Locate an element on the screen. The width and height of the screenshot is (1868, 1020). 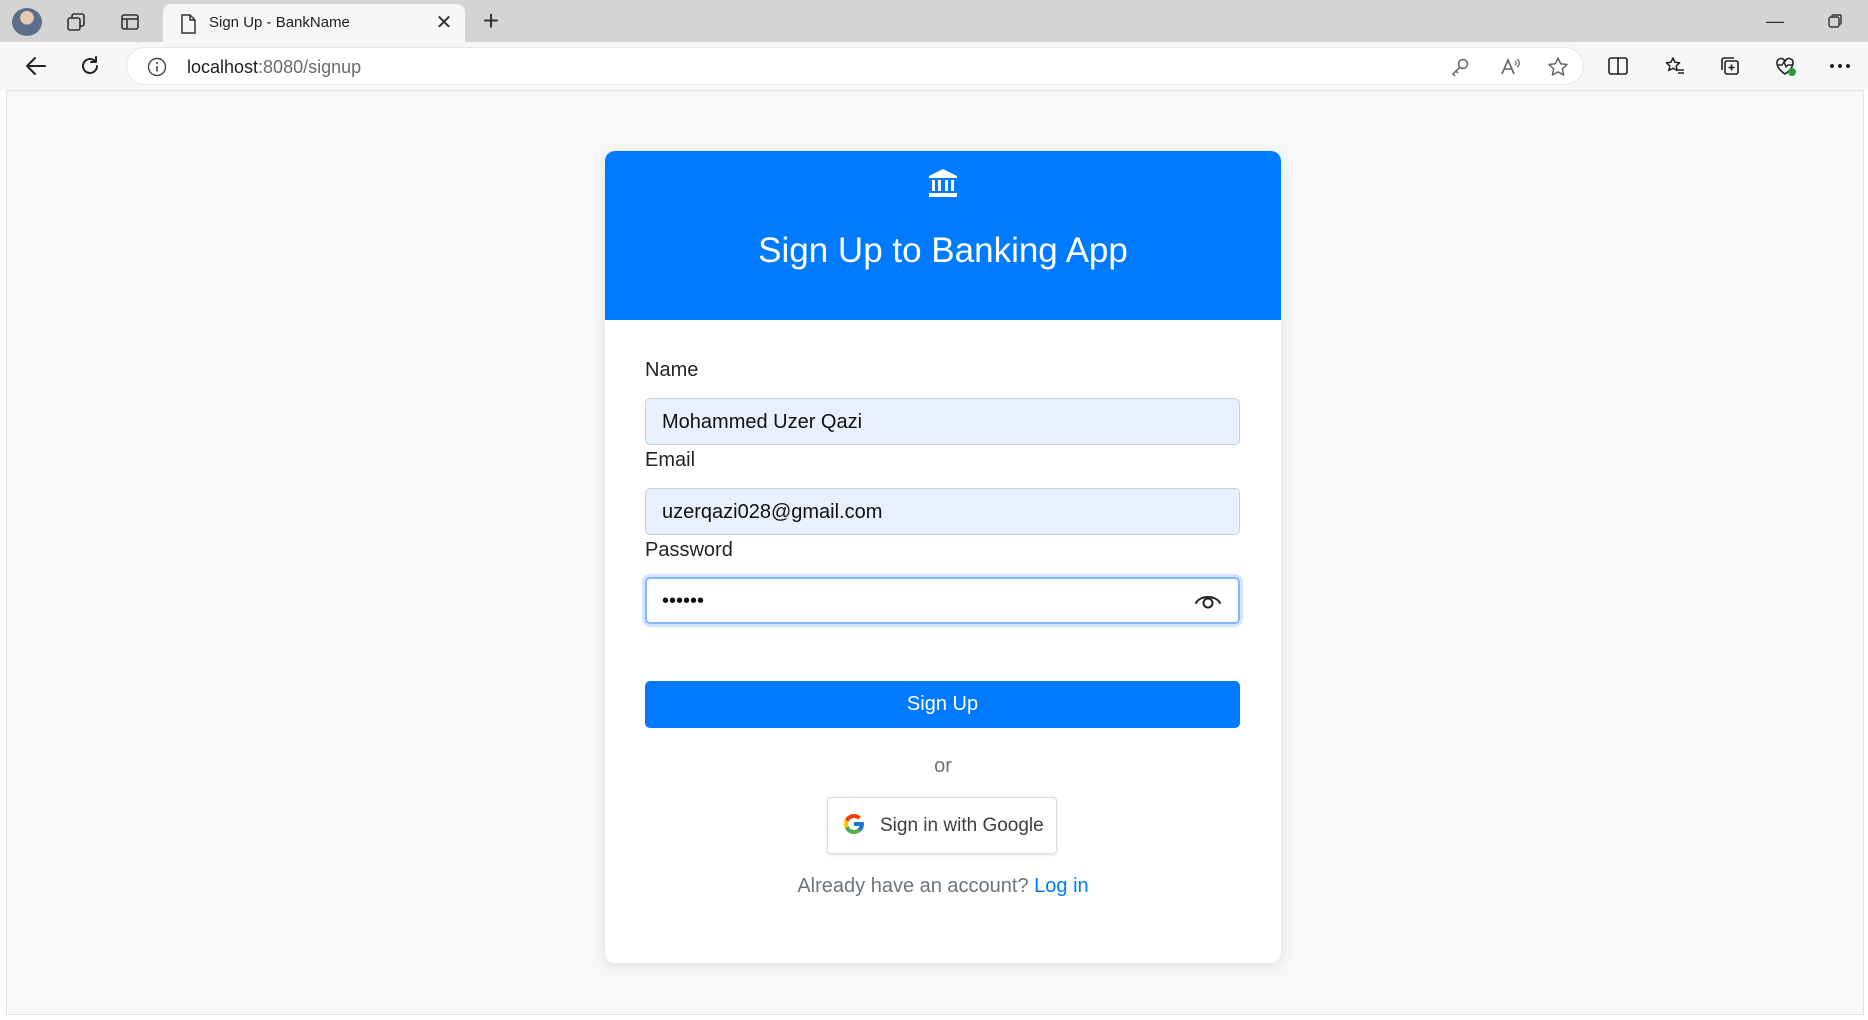
password-value: •••••• is located at coordinates (683, 601).